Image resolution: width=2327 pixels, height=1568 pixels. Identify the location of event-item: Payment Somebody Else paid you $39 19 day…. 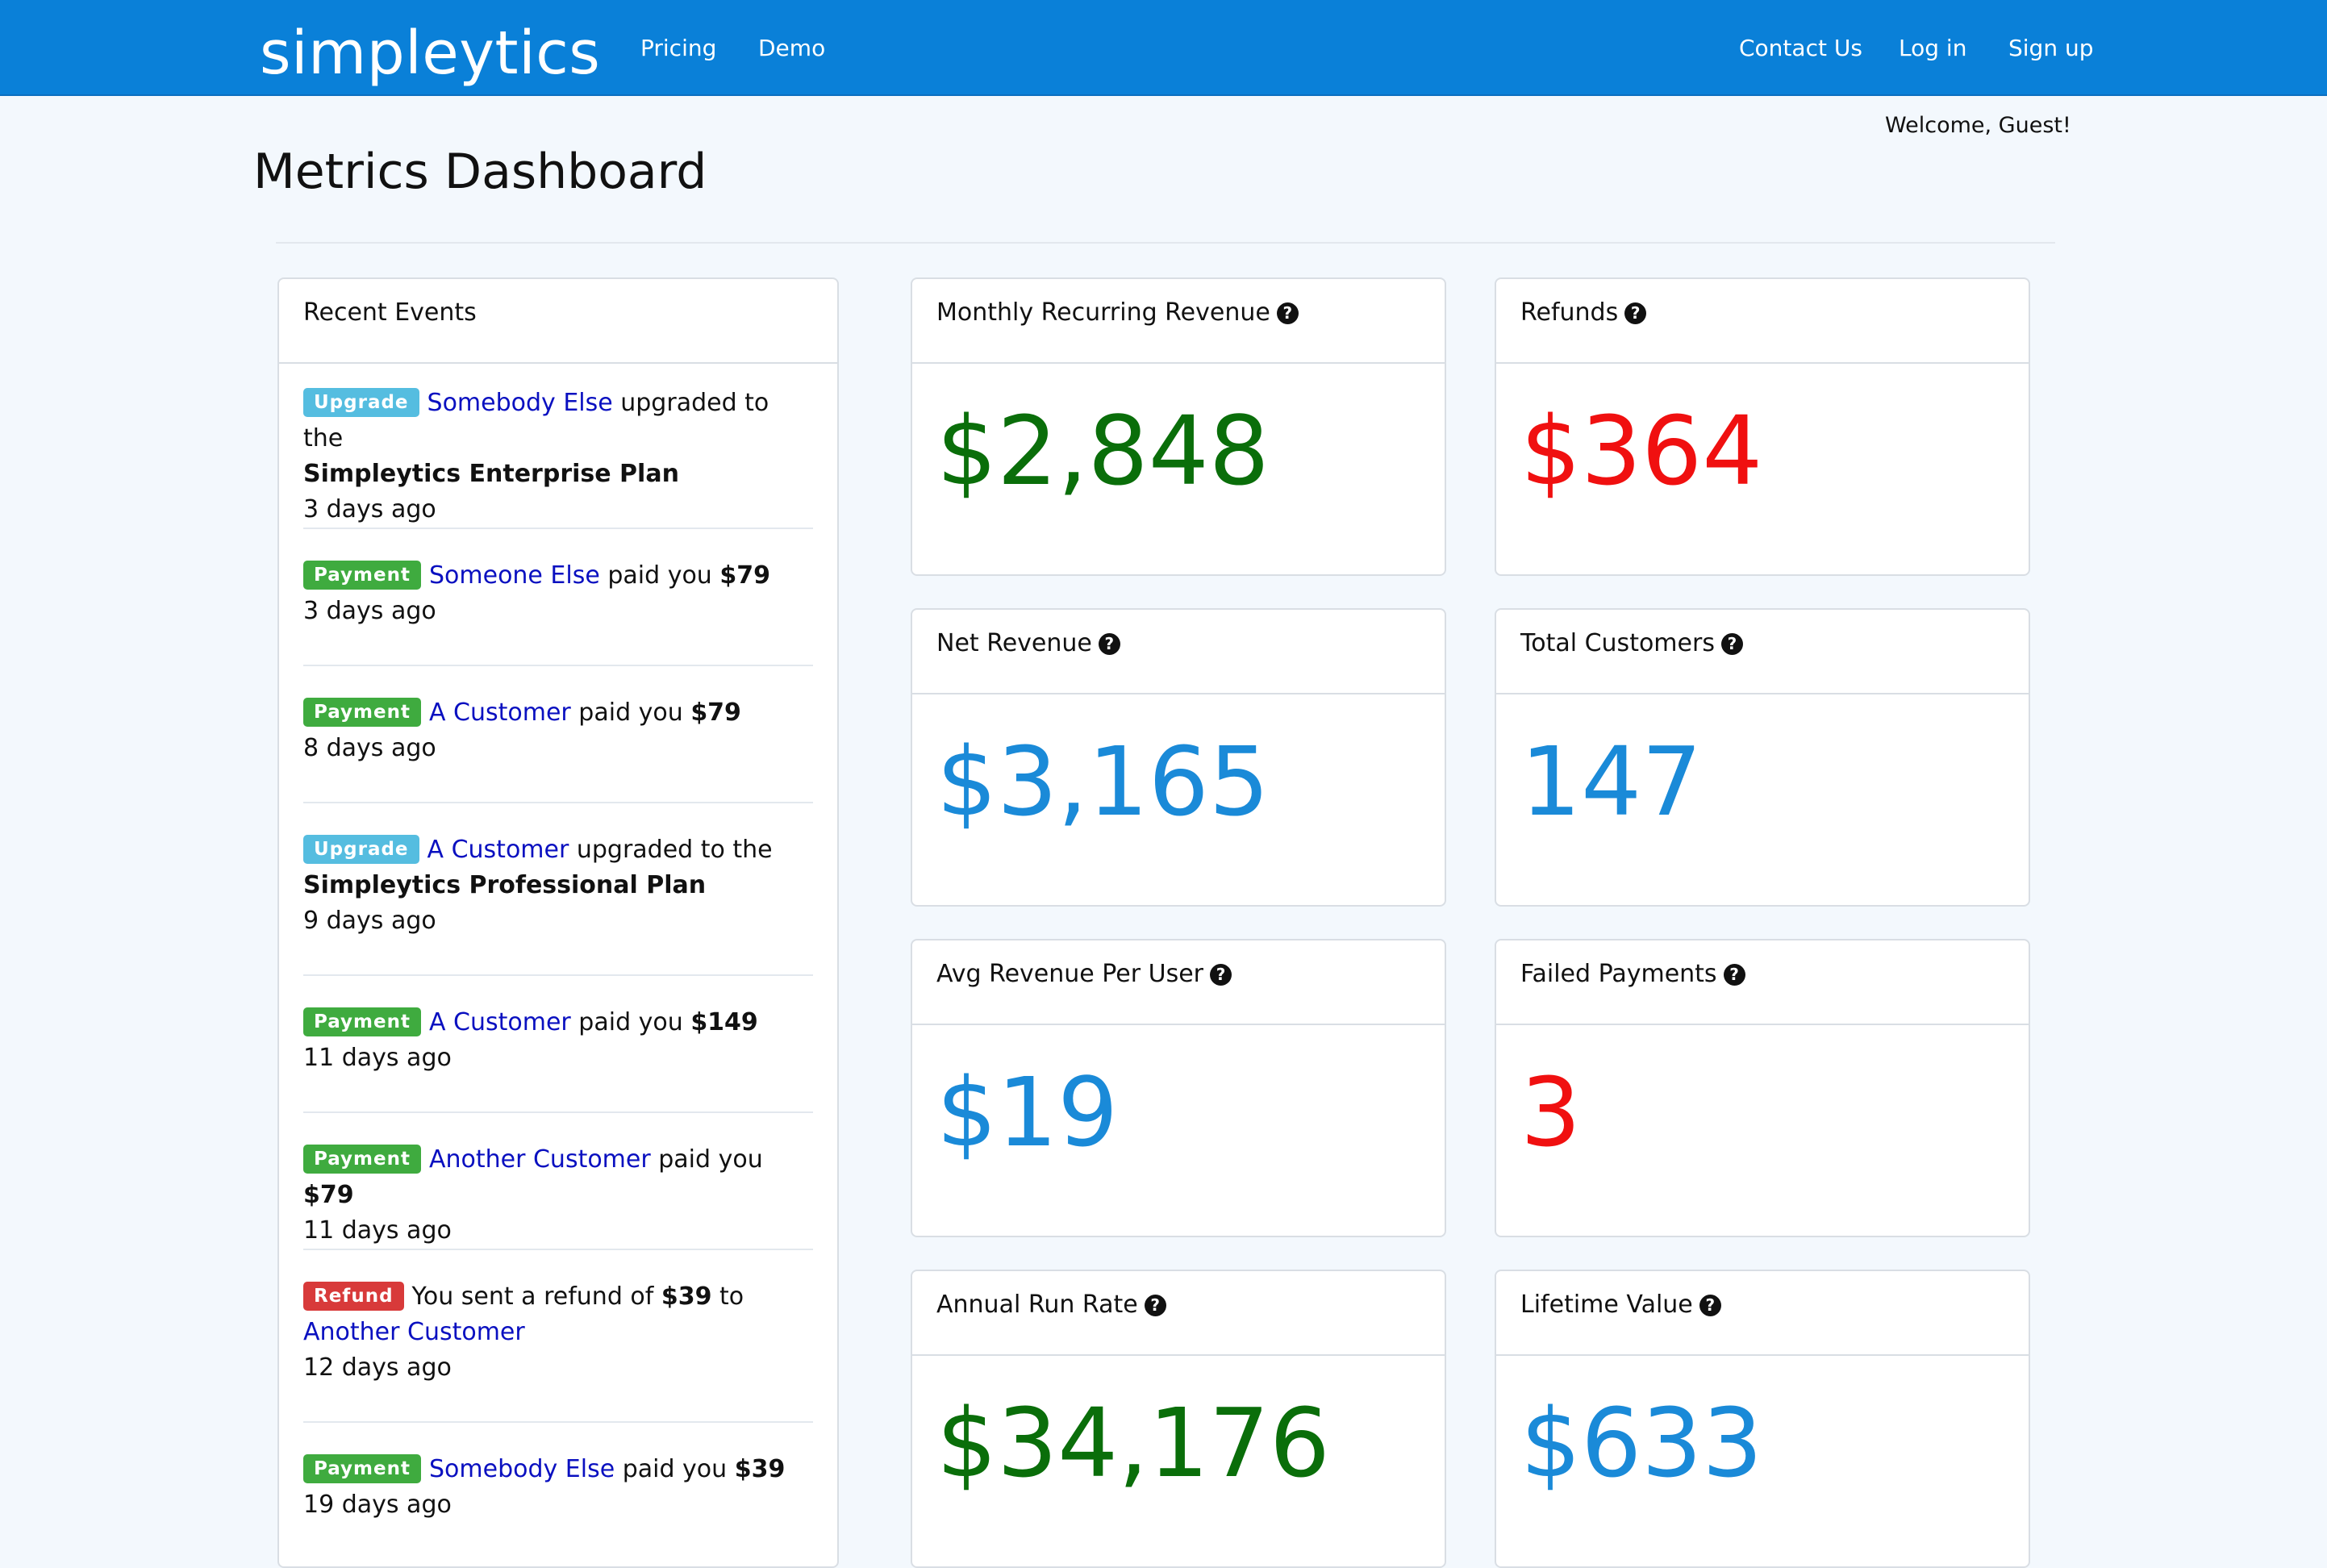
(558, 1487).